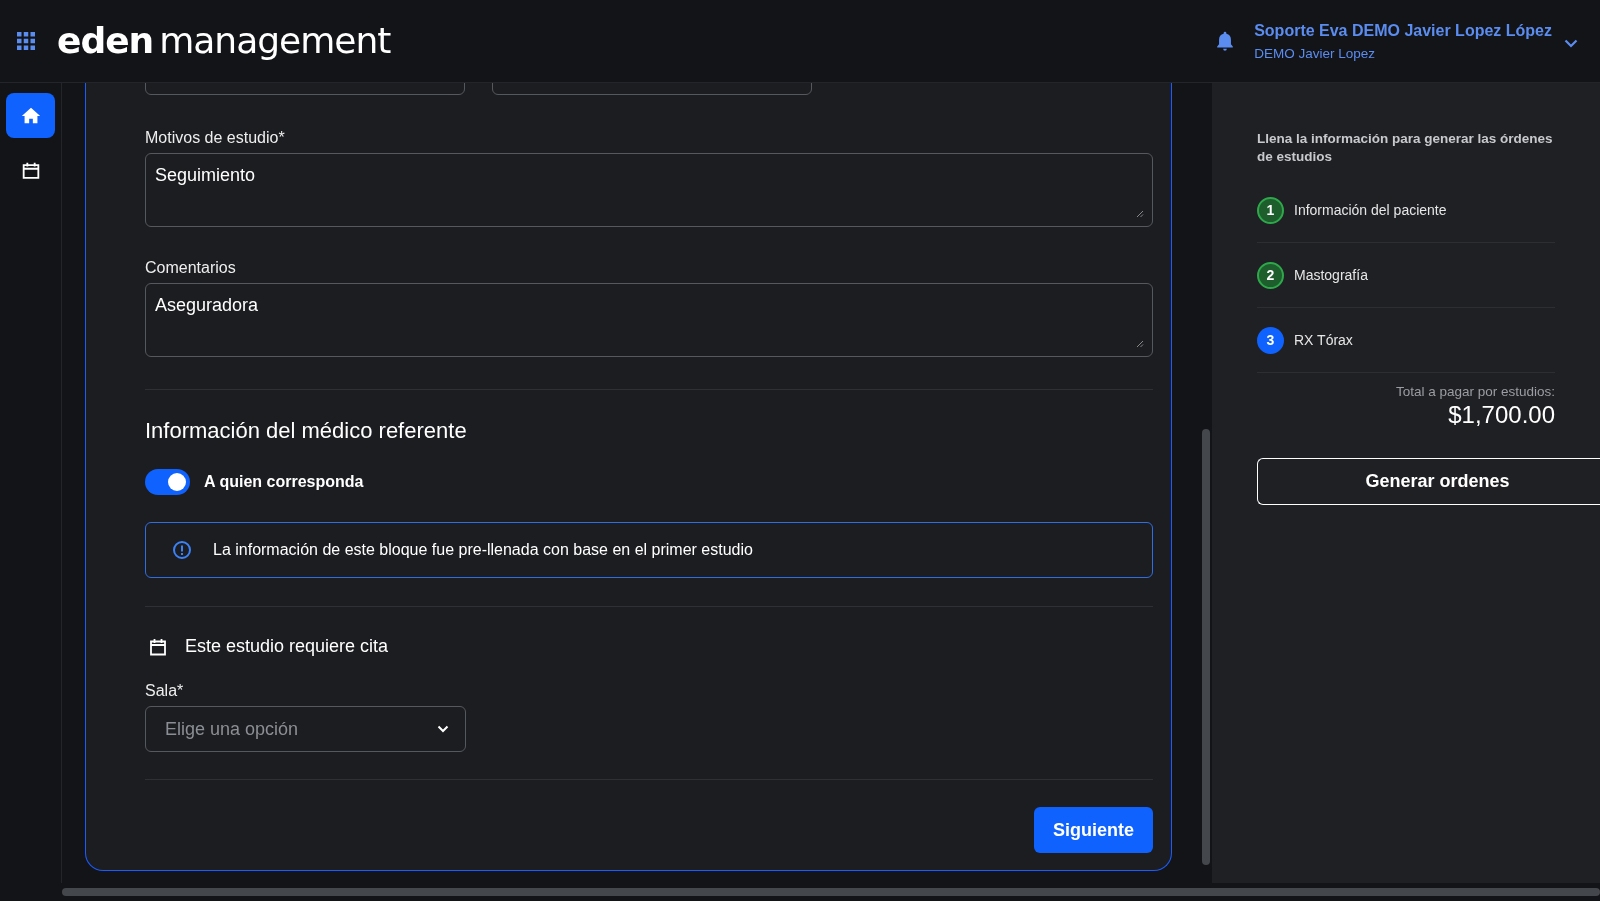 This screenshot has width=1600, height=901. What do you see at coordinates (1501, 415) in the screenshot?
I see `total-amount: $1,700.00` at bounding box center [1501, 415].